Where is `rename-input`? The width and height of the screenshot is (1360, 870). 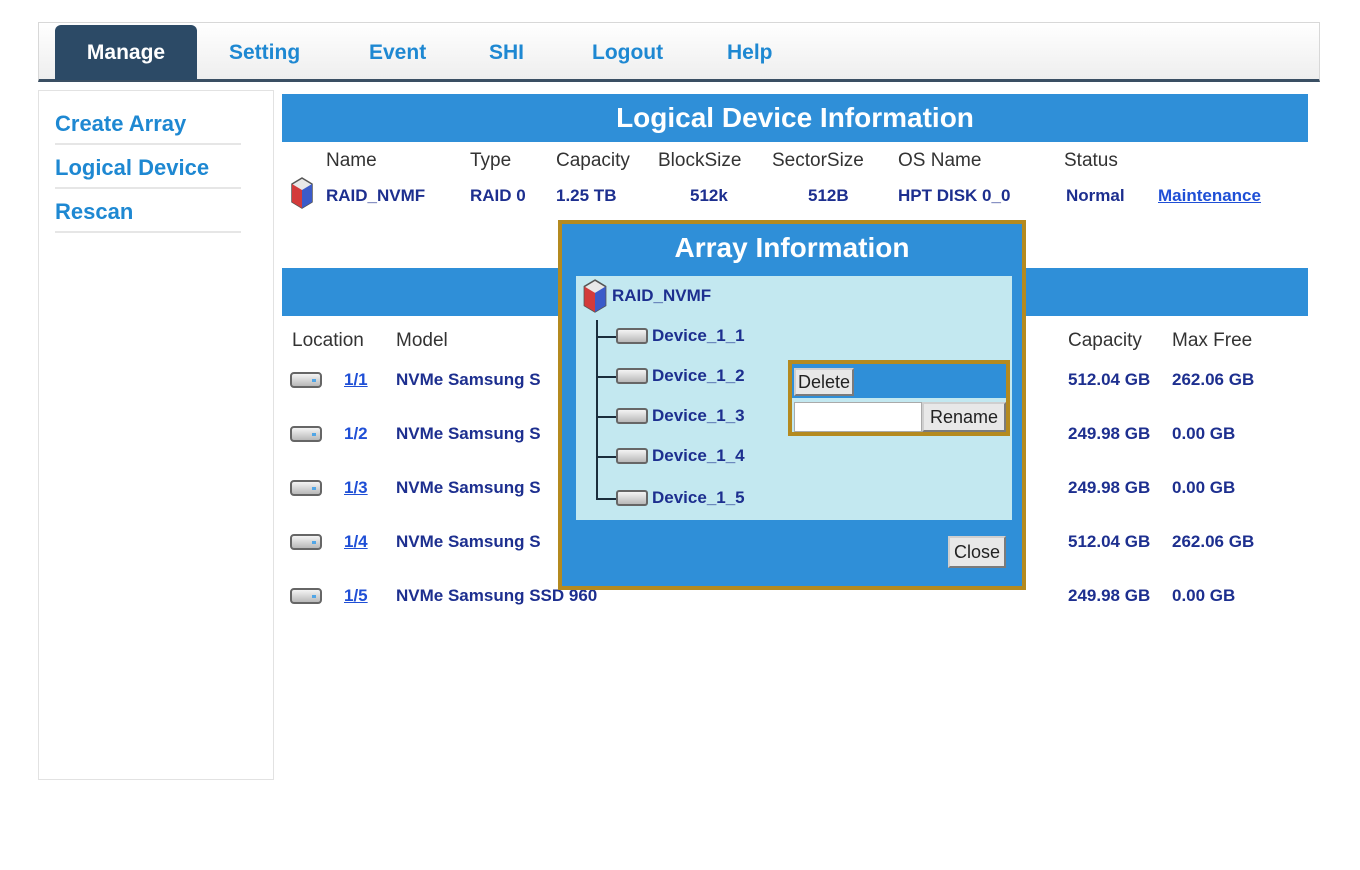
rename-input is located at coordinates (858, 417).